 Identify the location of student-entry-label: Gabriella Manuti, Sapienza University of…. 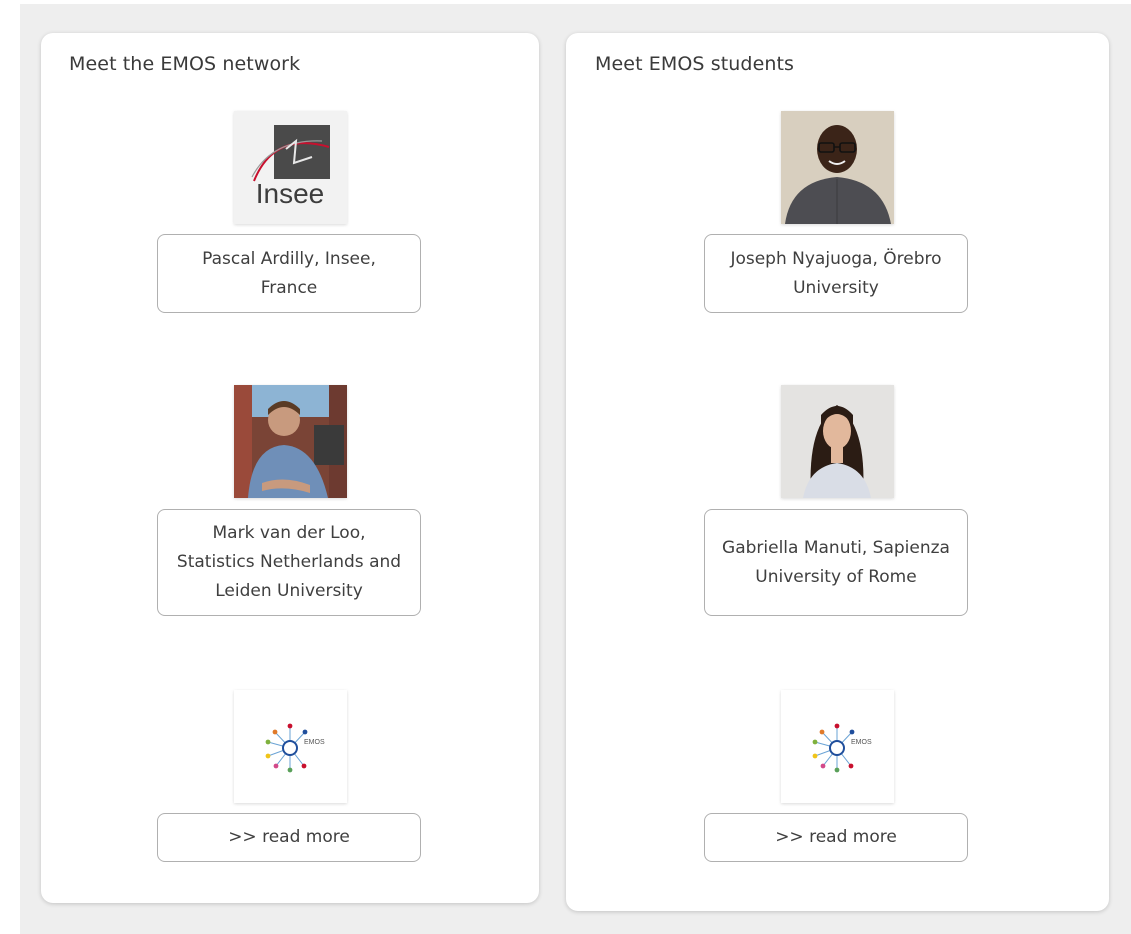
(836, 562).